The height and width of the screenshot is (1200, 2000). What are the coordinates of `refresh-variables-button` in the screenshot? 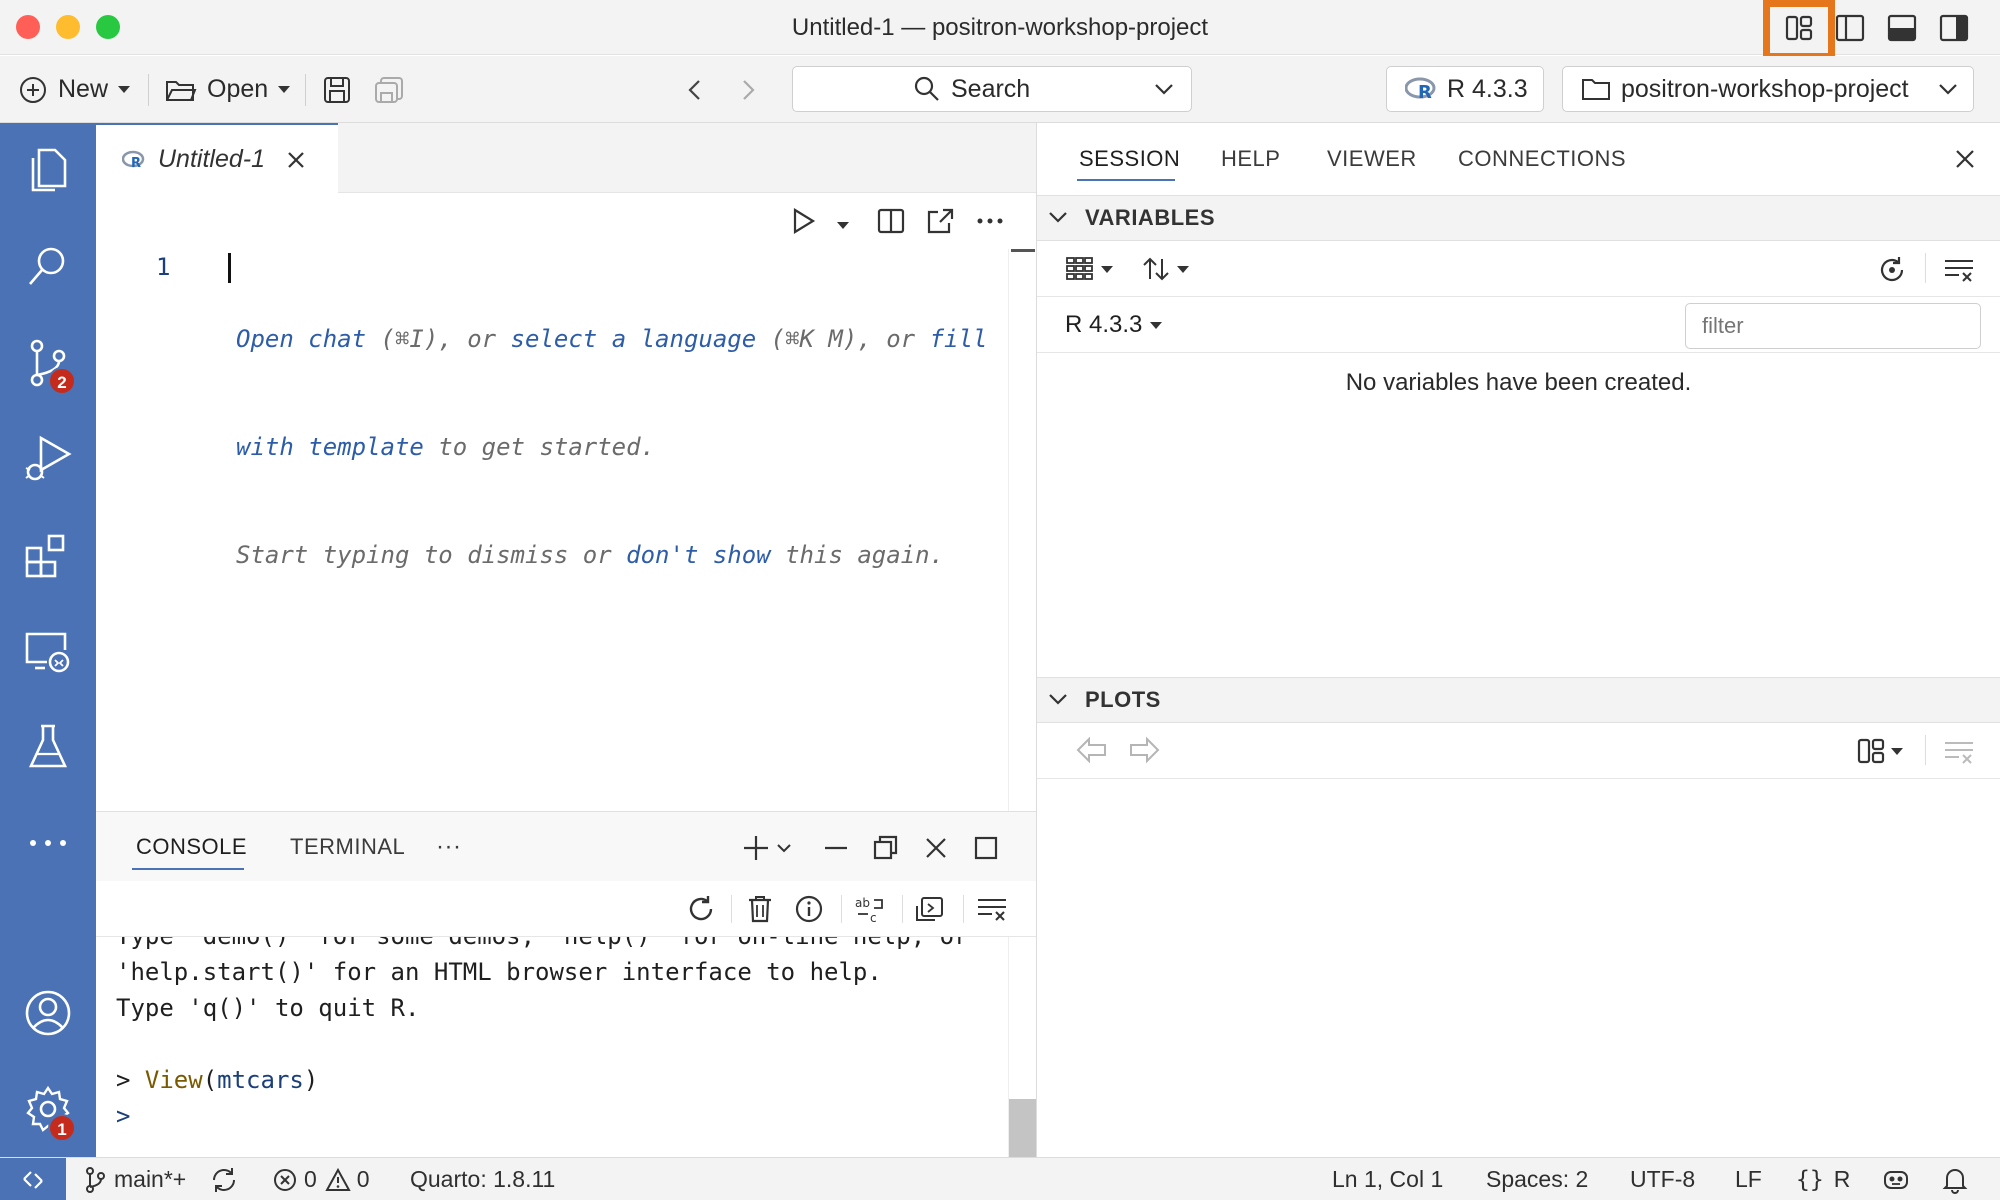 It's located at (1892, 270).